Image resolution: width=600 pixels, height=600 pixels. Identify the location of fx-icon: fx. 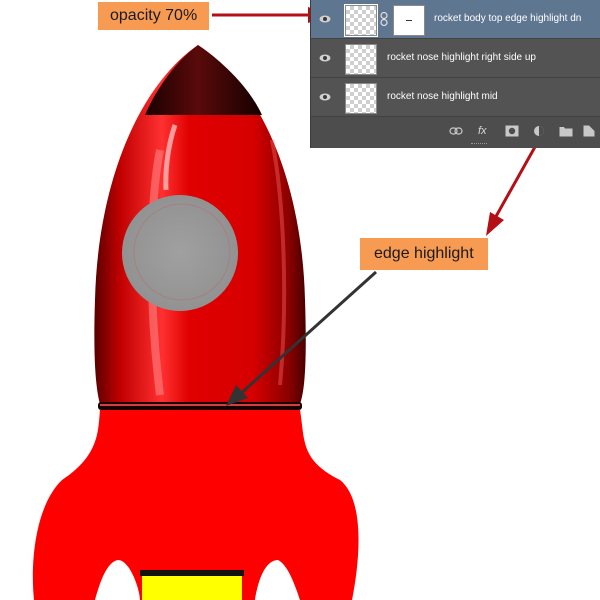
(482, 131).